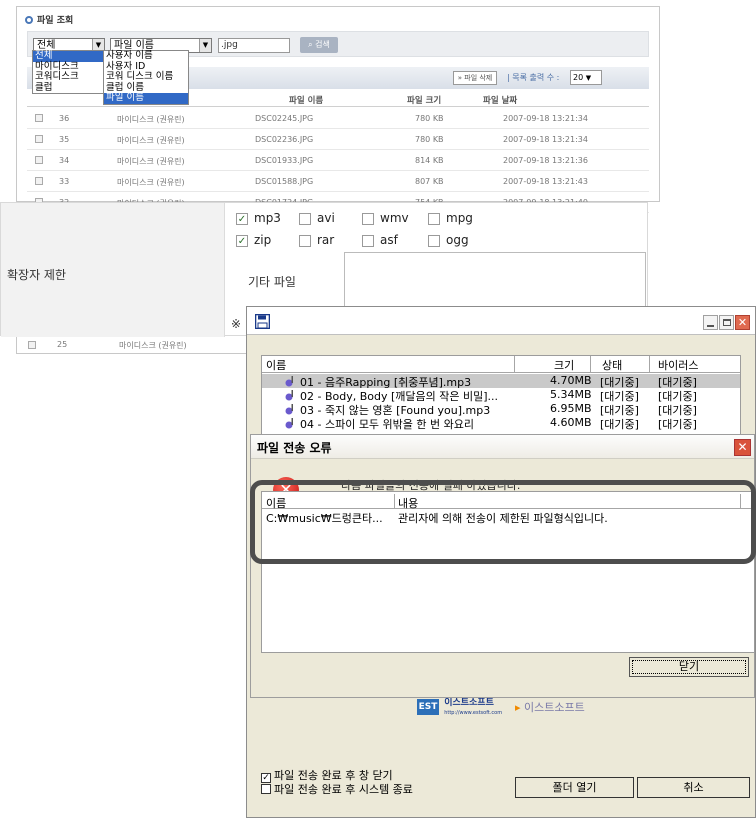 This screenshot has width=756, height=818. Describe the element at coordinates (254, 45) in the screenshot. I see `keyword-input: .jpg` at that location.